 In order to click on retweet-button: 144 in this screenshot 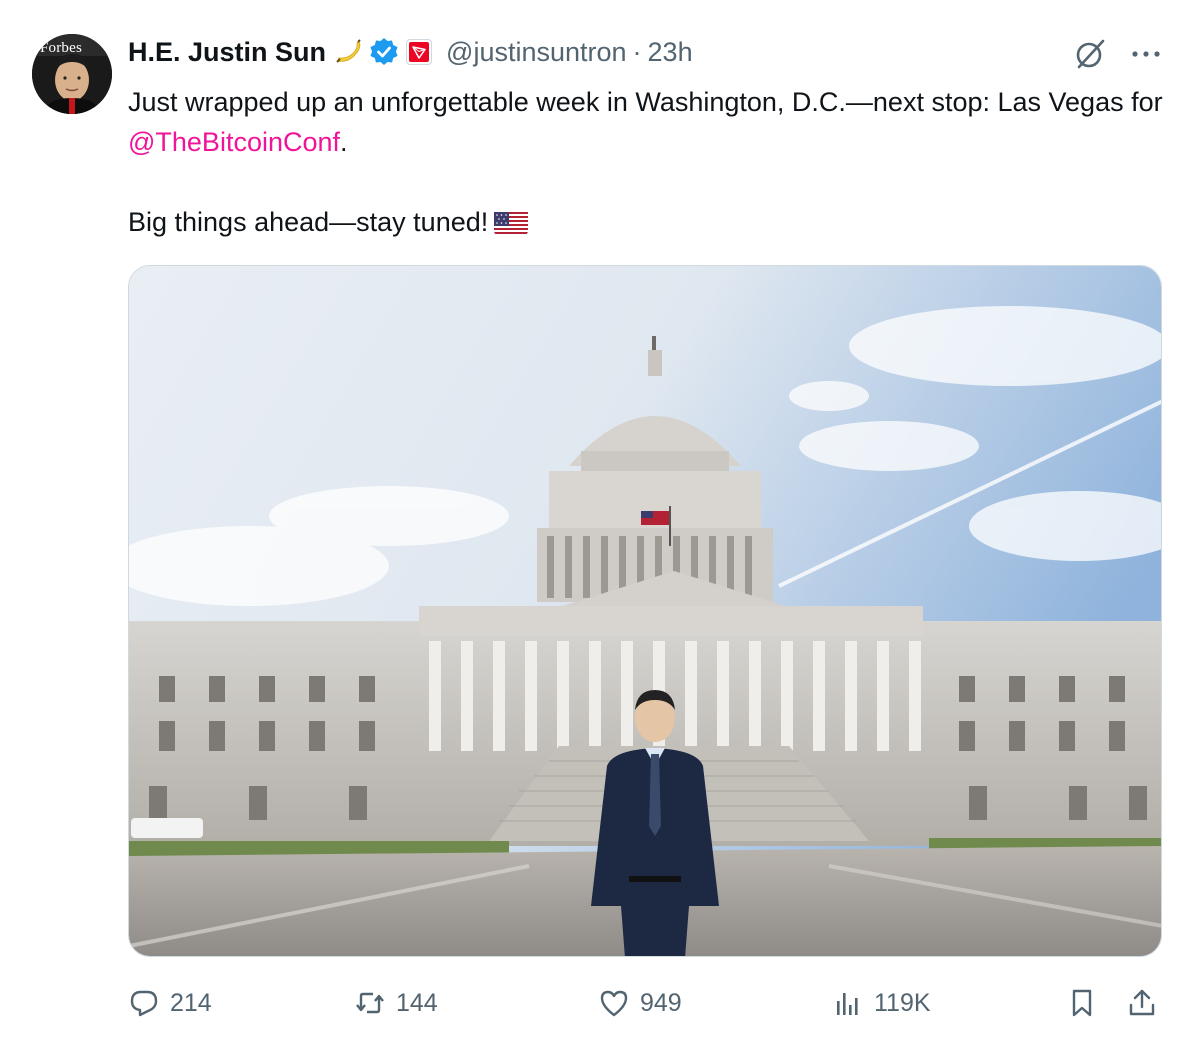, I will do `click(396, 1003)`.